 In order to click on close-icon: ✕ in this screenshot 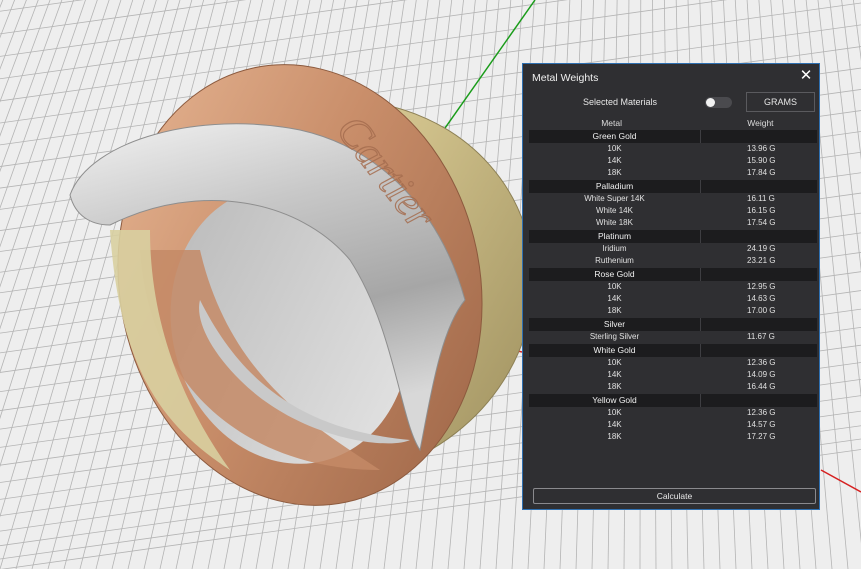, I will do `click(806, 76)`.